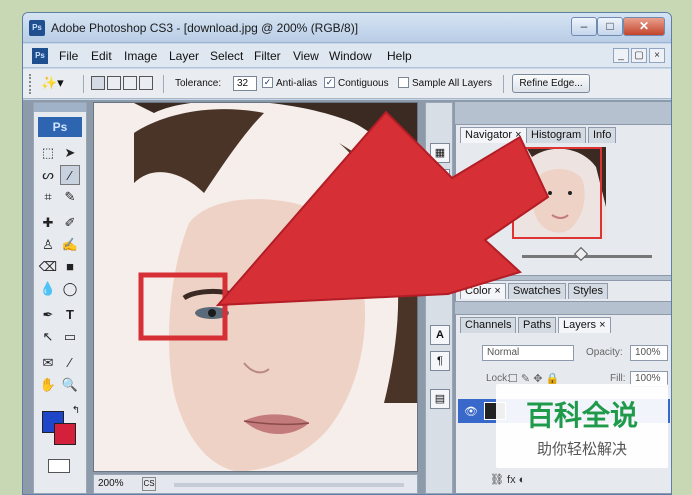  What do you see at coordinates (70, 245) in the screenshot?
I see `history-brush-icon: ✍` at bounding box center [70, 245].